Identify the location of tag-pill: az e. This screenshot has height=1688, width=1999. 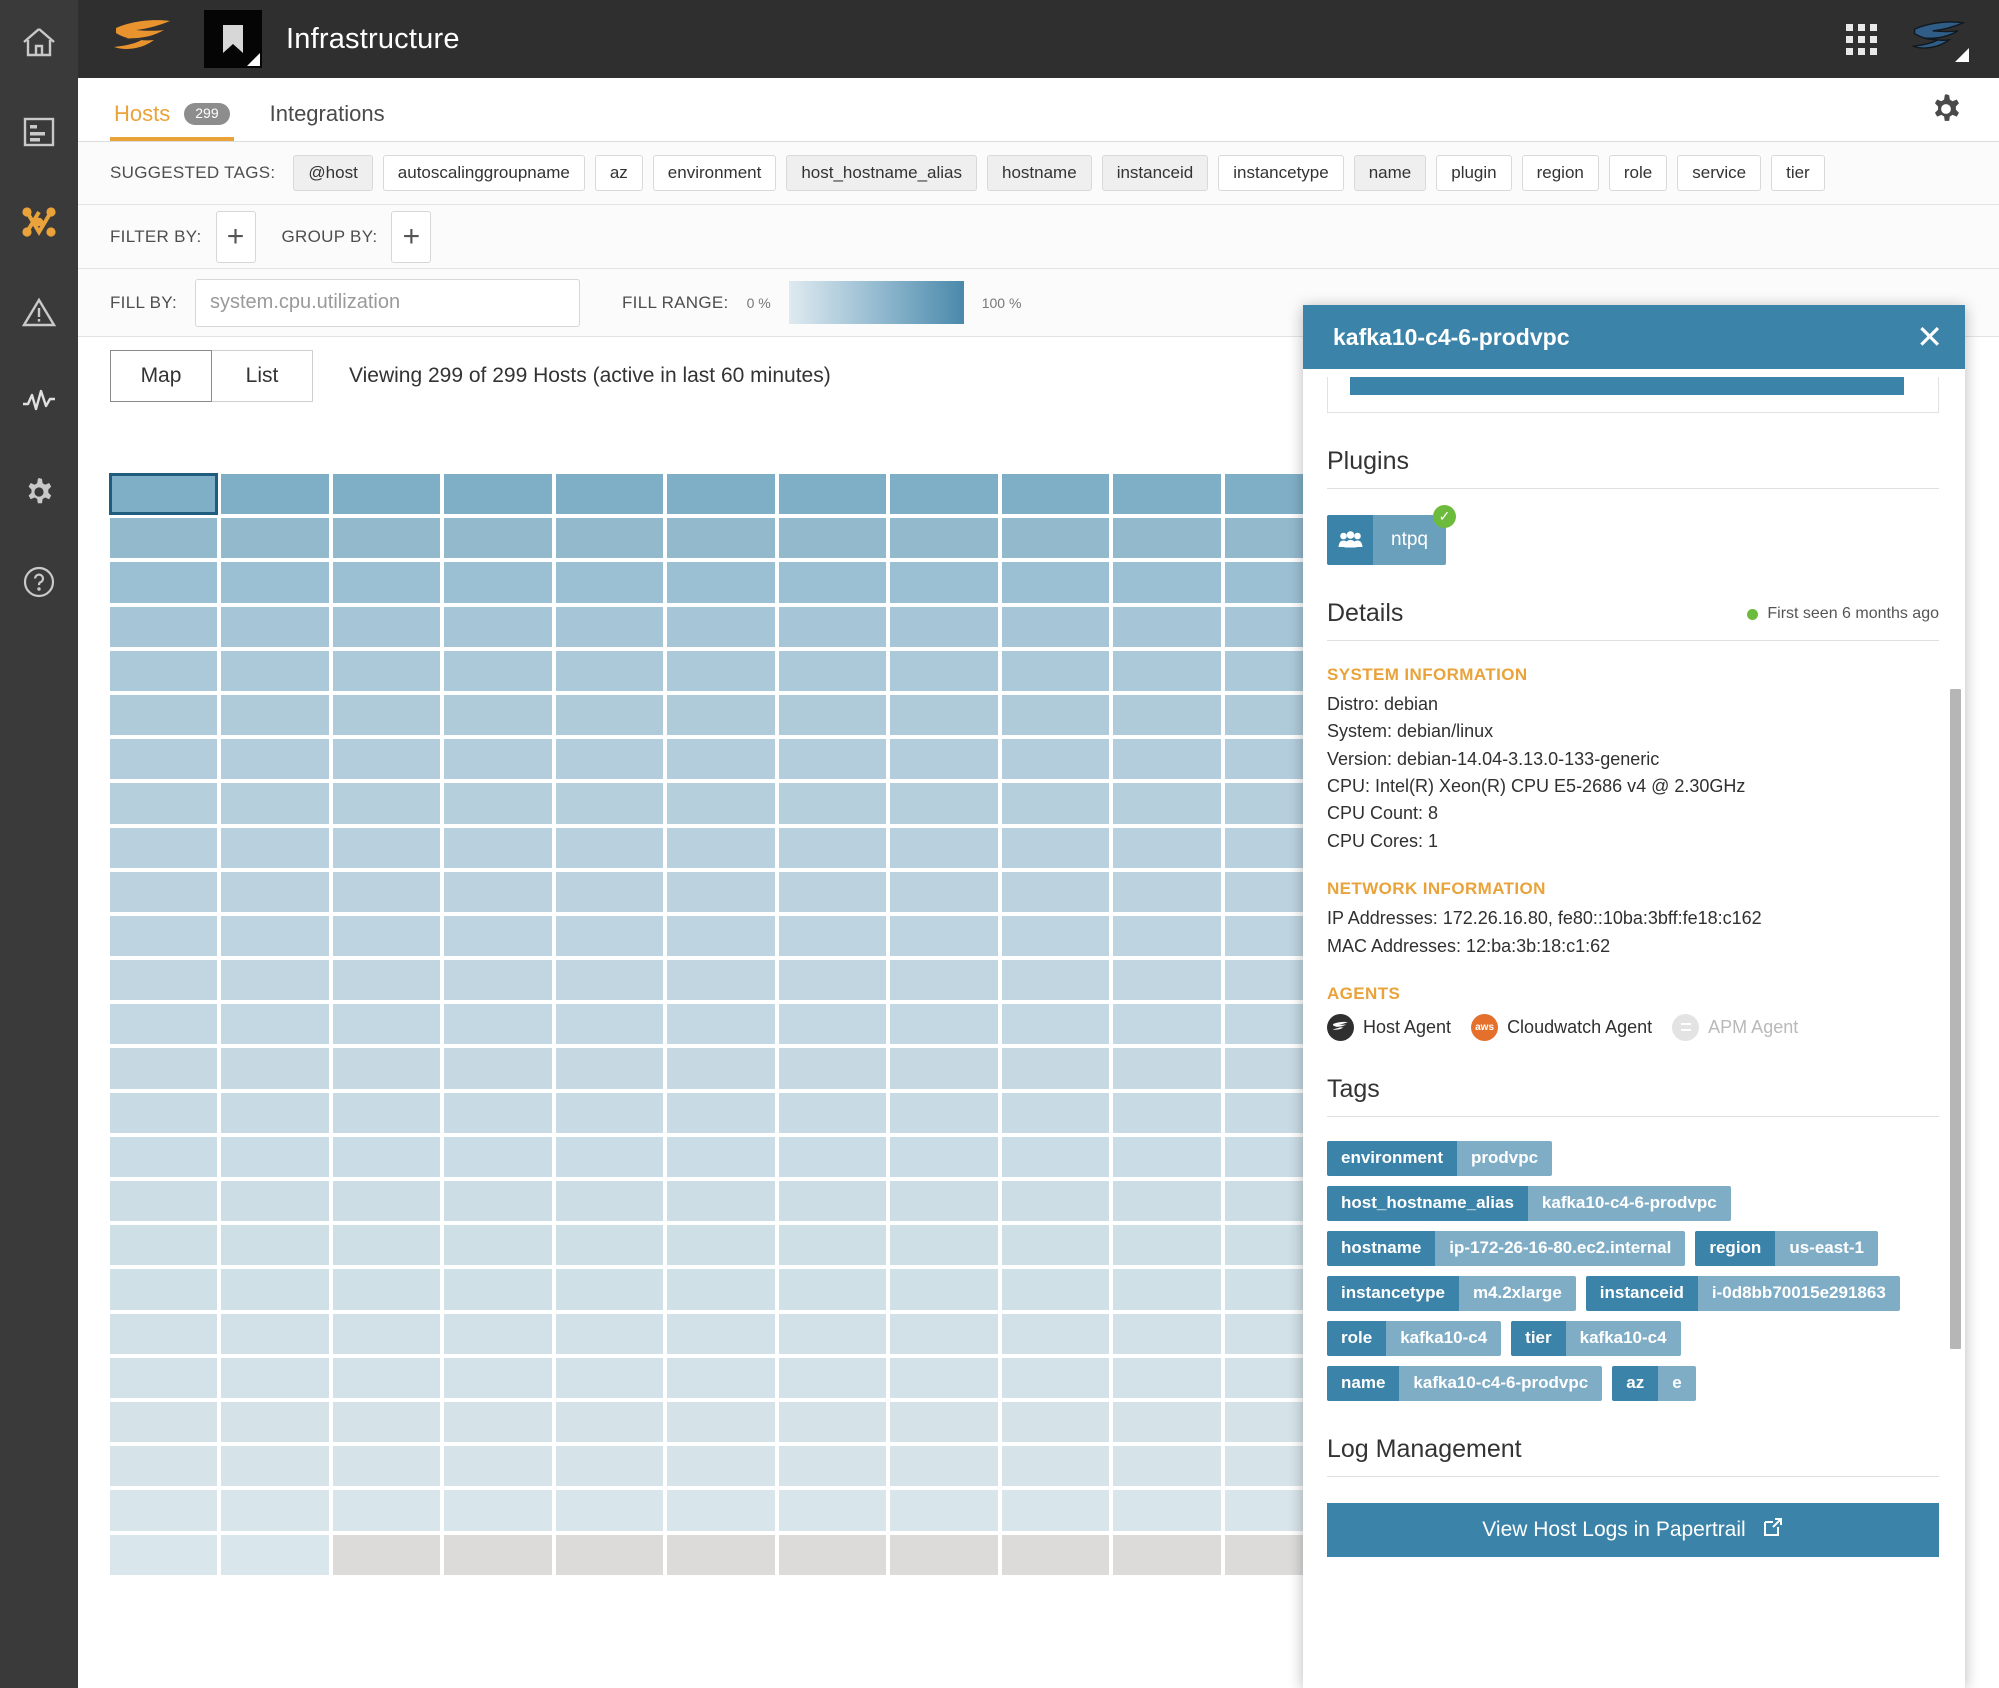
(1654, 1383).